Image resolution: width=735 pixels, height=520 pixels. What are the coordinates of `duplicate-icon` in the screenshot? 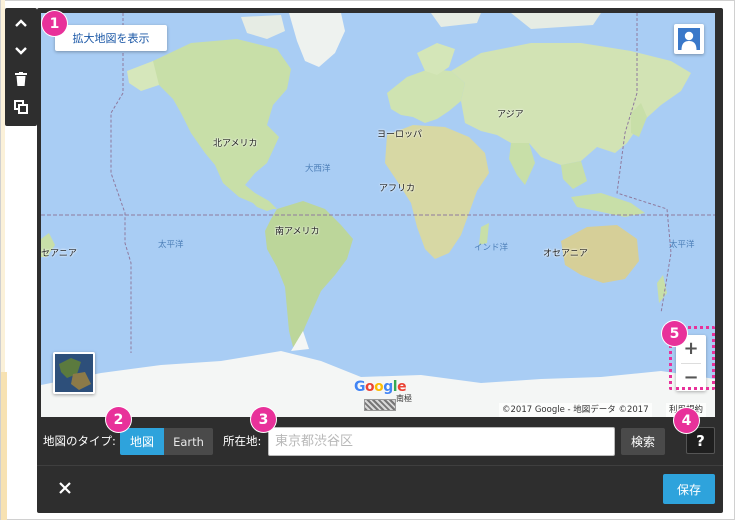 It's located at (21, 107).